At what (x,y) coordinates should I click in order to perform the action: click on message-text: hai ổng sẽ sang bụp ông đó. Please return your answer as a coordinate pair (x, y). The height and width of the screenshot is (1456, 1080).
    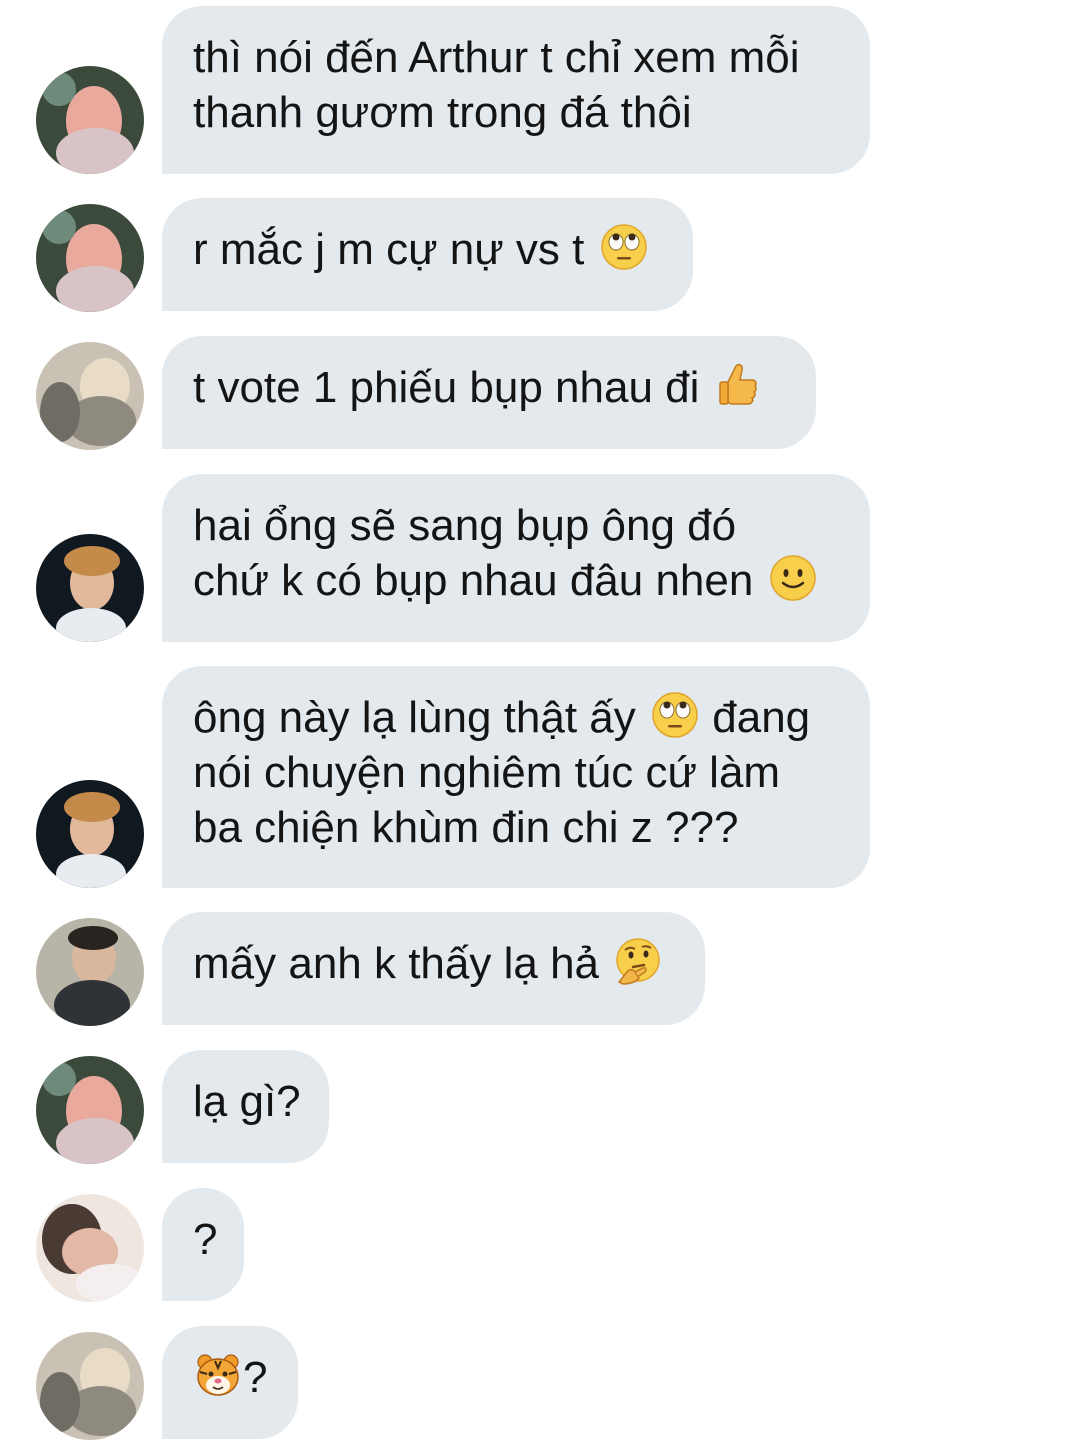
    Looking at the image, I should click on (465, 525).